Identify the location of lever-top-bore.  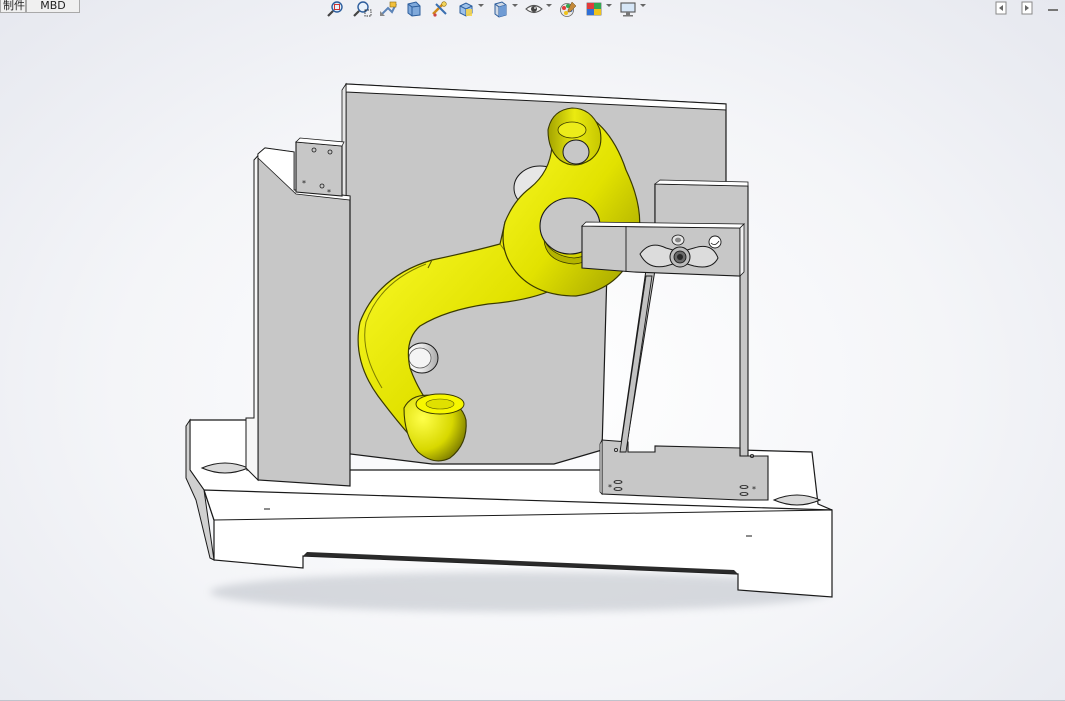
(576, 152).